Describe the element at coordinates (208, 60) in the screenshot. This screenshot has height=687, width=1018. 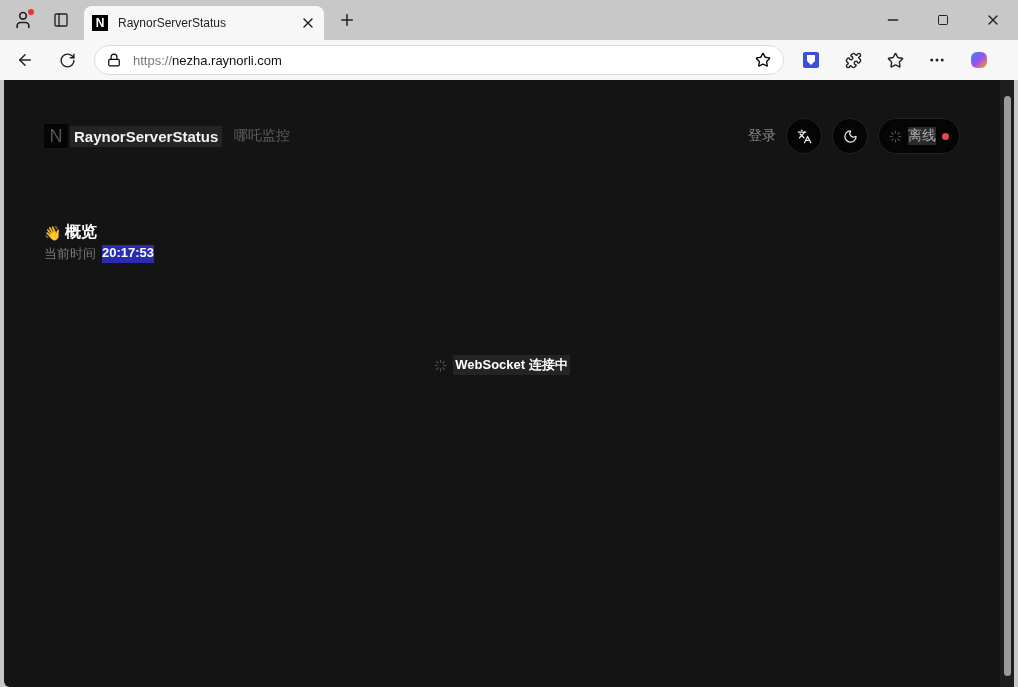
I see `url-text: https://nezha.raynorli.com` at that location.